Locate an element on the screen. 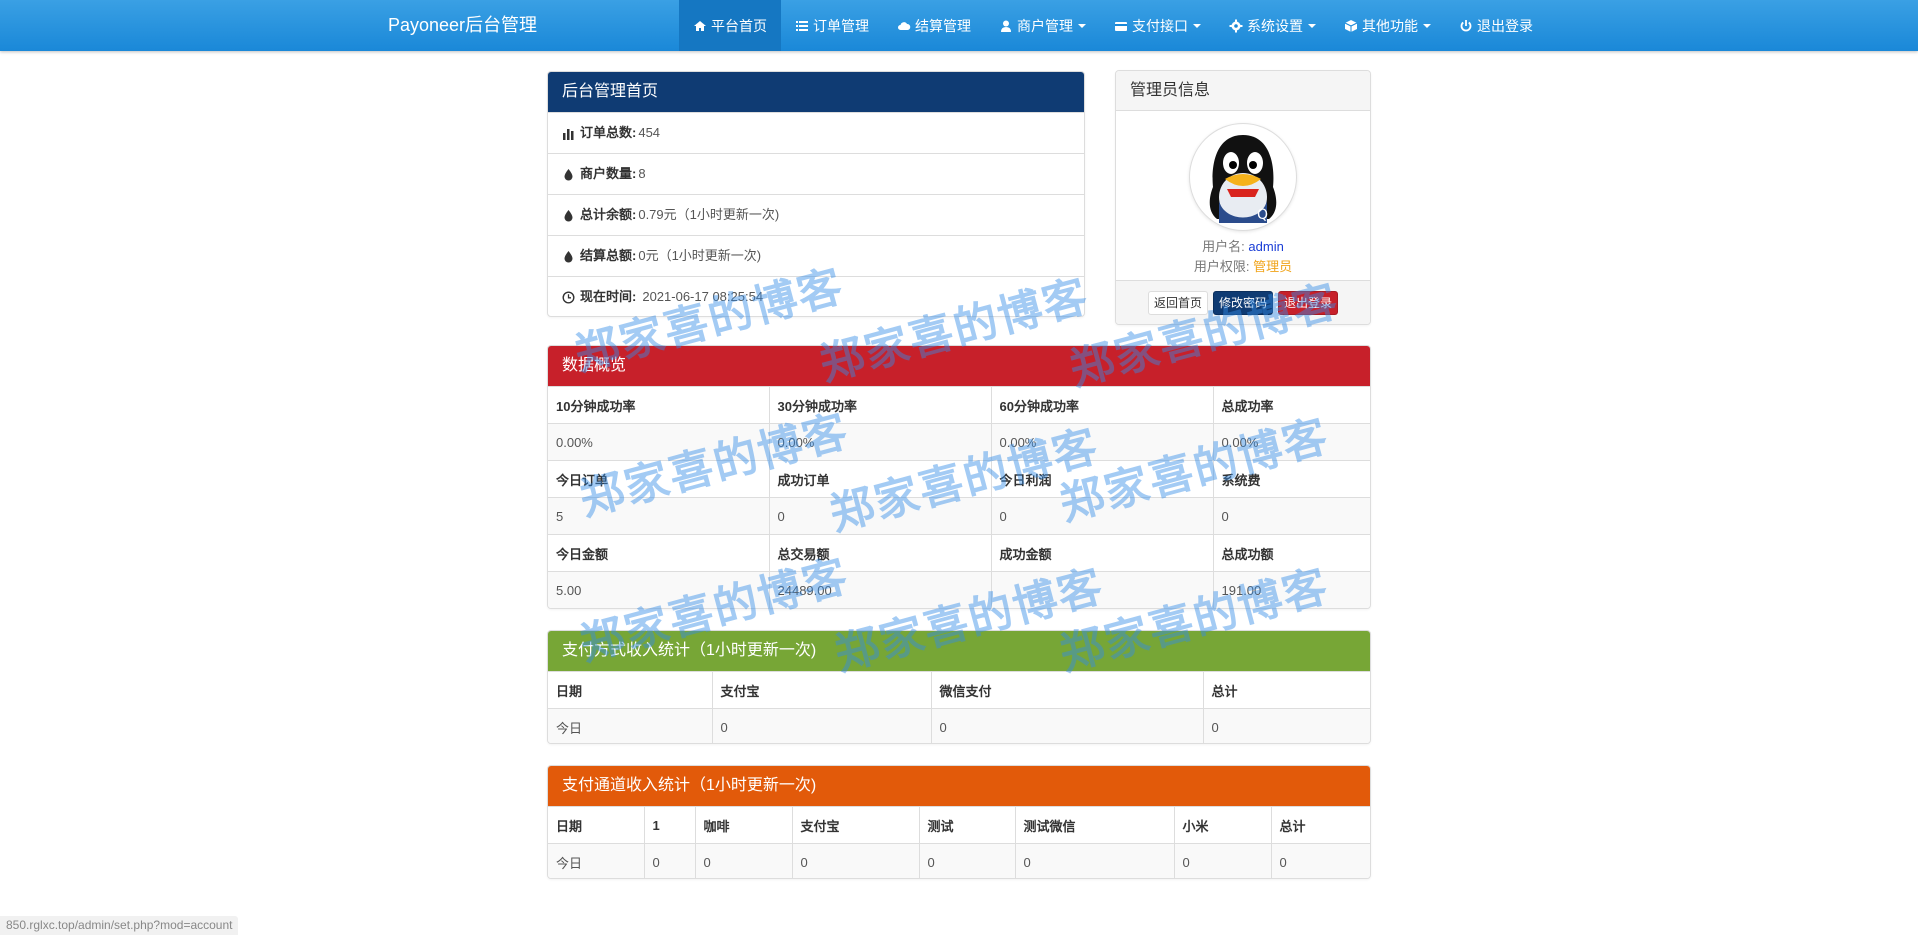  nav-item-label: 平台首页 is located at coordinates (739, 25).